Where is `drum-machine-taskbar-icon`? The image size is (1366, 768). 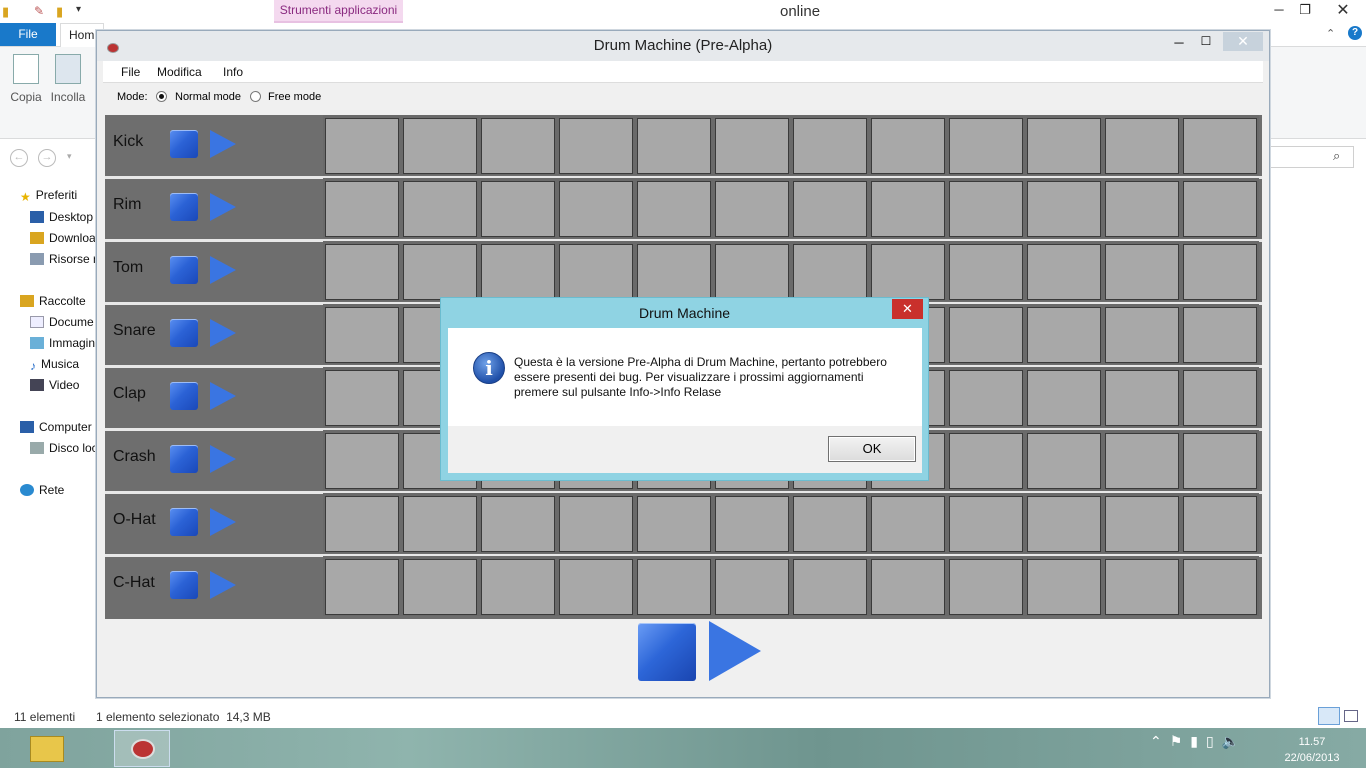 drum-machine-taskbar-icon is located at coordinates (142, 748).